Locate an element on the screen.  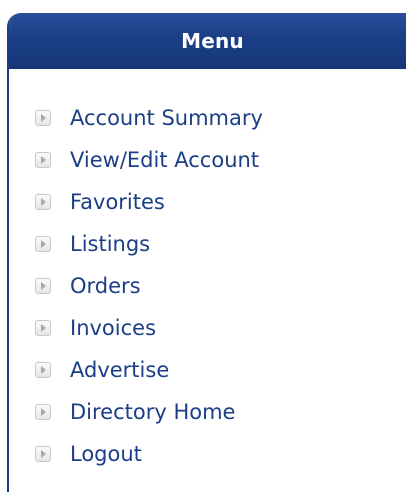
menu-item-invoices: Invoices is located at coordinates (207, 328).